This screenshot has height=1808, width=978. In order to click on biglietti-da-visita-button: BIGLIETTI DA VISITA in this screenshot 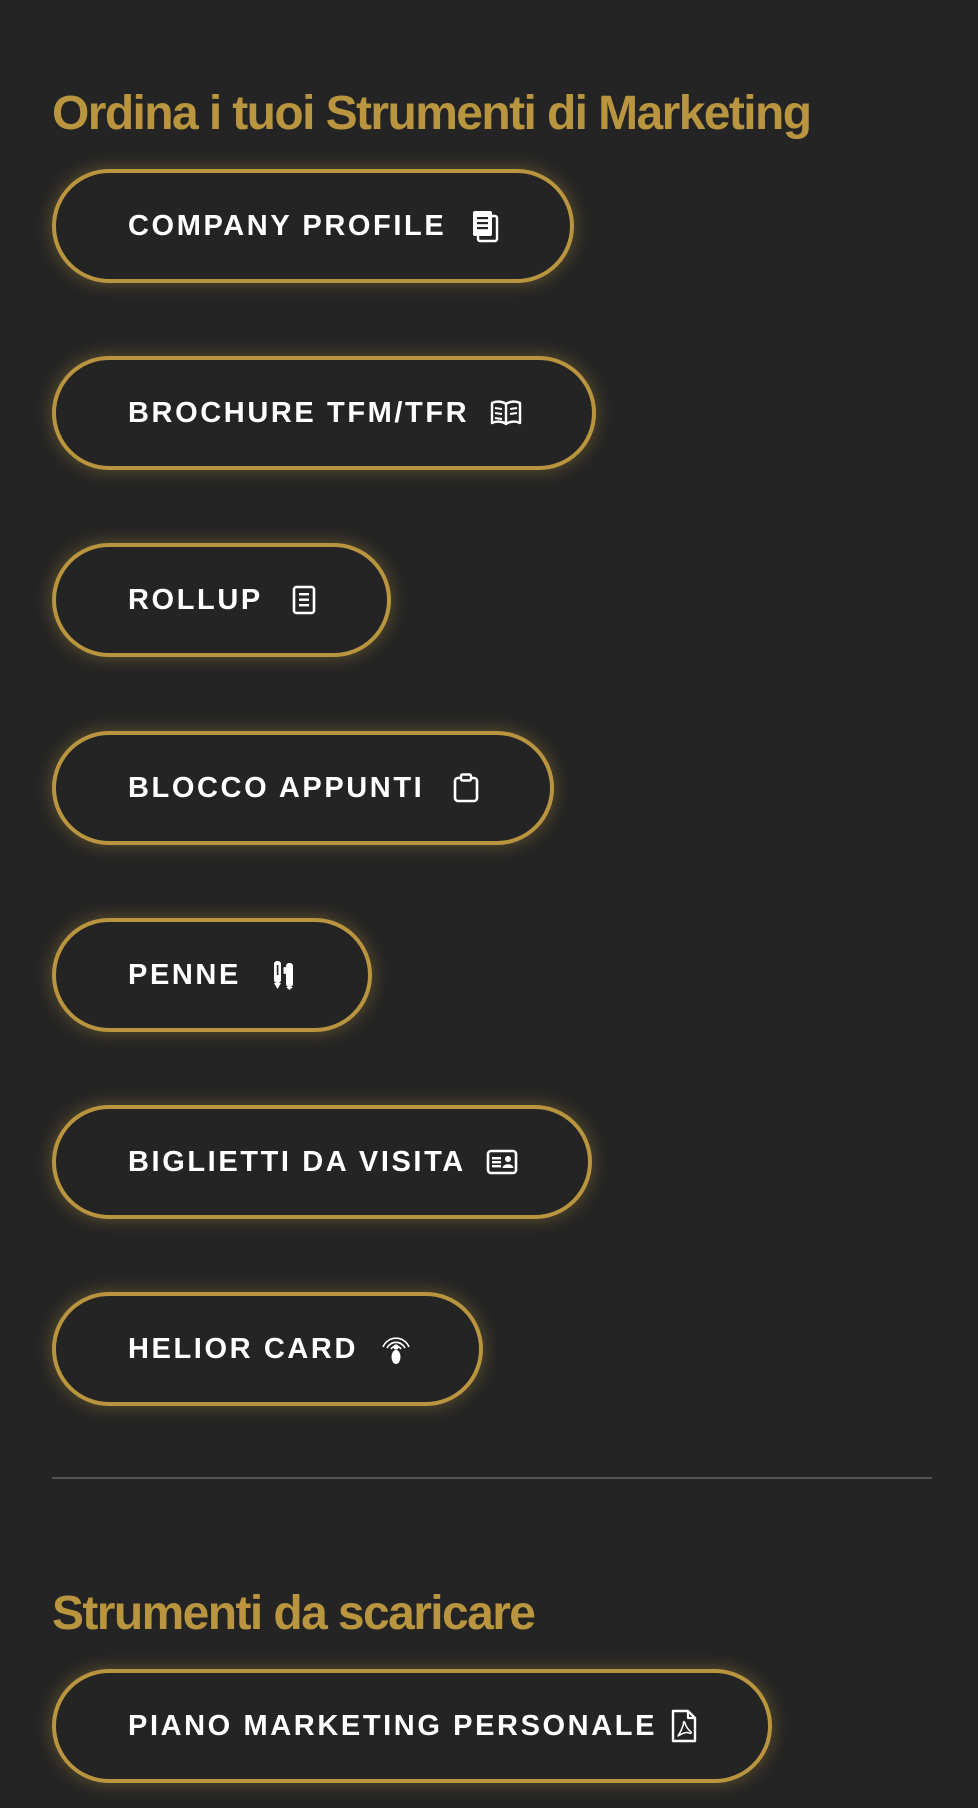, I will do `click(322, 1162)`.